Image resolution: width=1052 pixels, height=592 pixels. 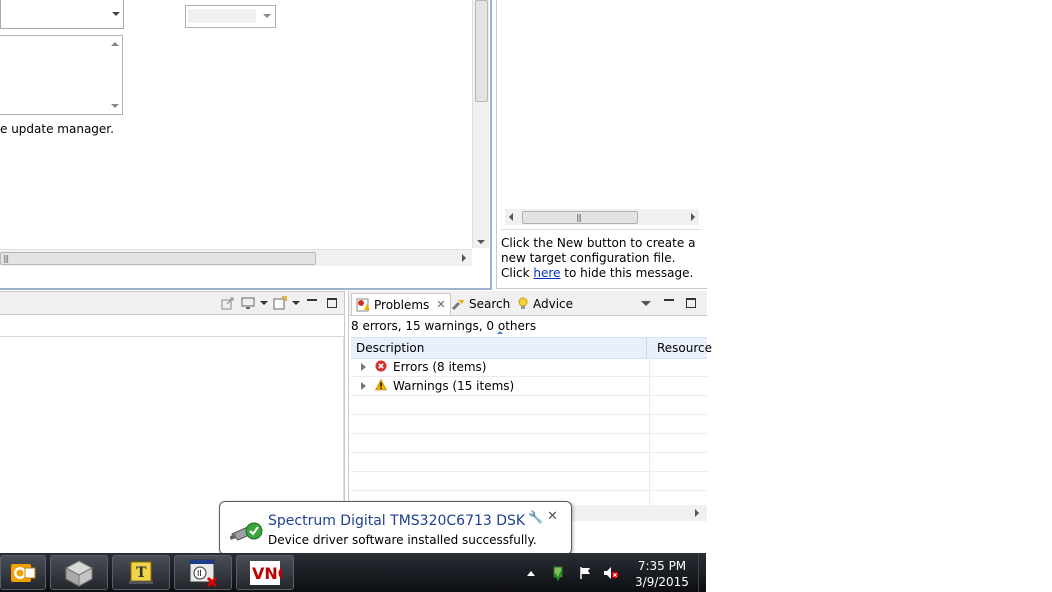 What do you see at coordinates (535, 517) in the screenshot?
I see `wrench-icon: 🔧` at bounding box center [535, 517].